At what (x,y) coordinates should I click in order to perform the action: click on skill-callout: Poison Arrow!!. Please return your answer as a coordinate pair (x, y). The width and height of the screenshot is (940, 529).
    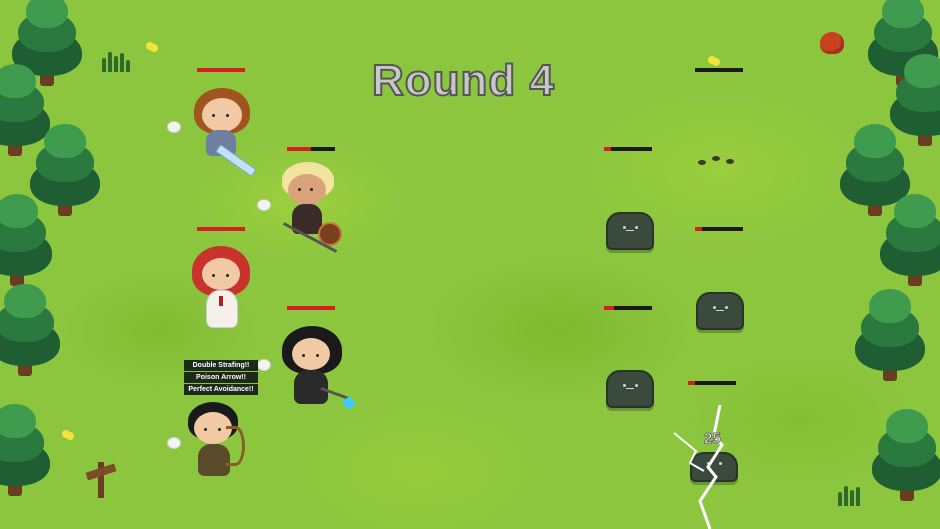
    Looking at the image, I should click on (221, 377).